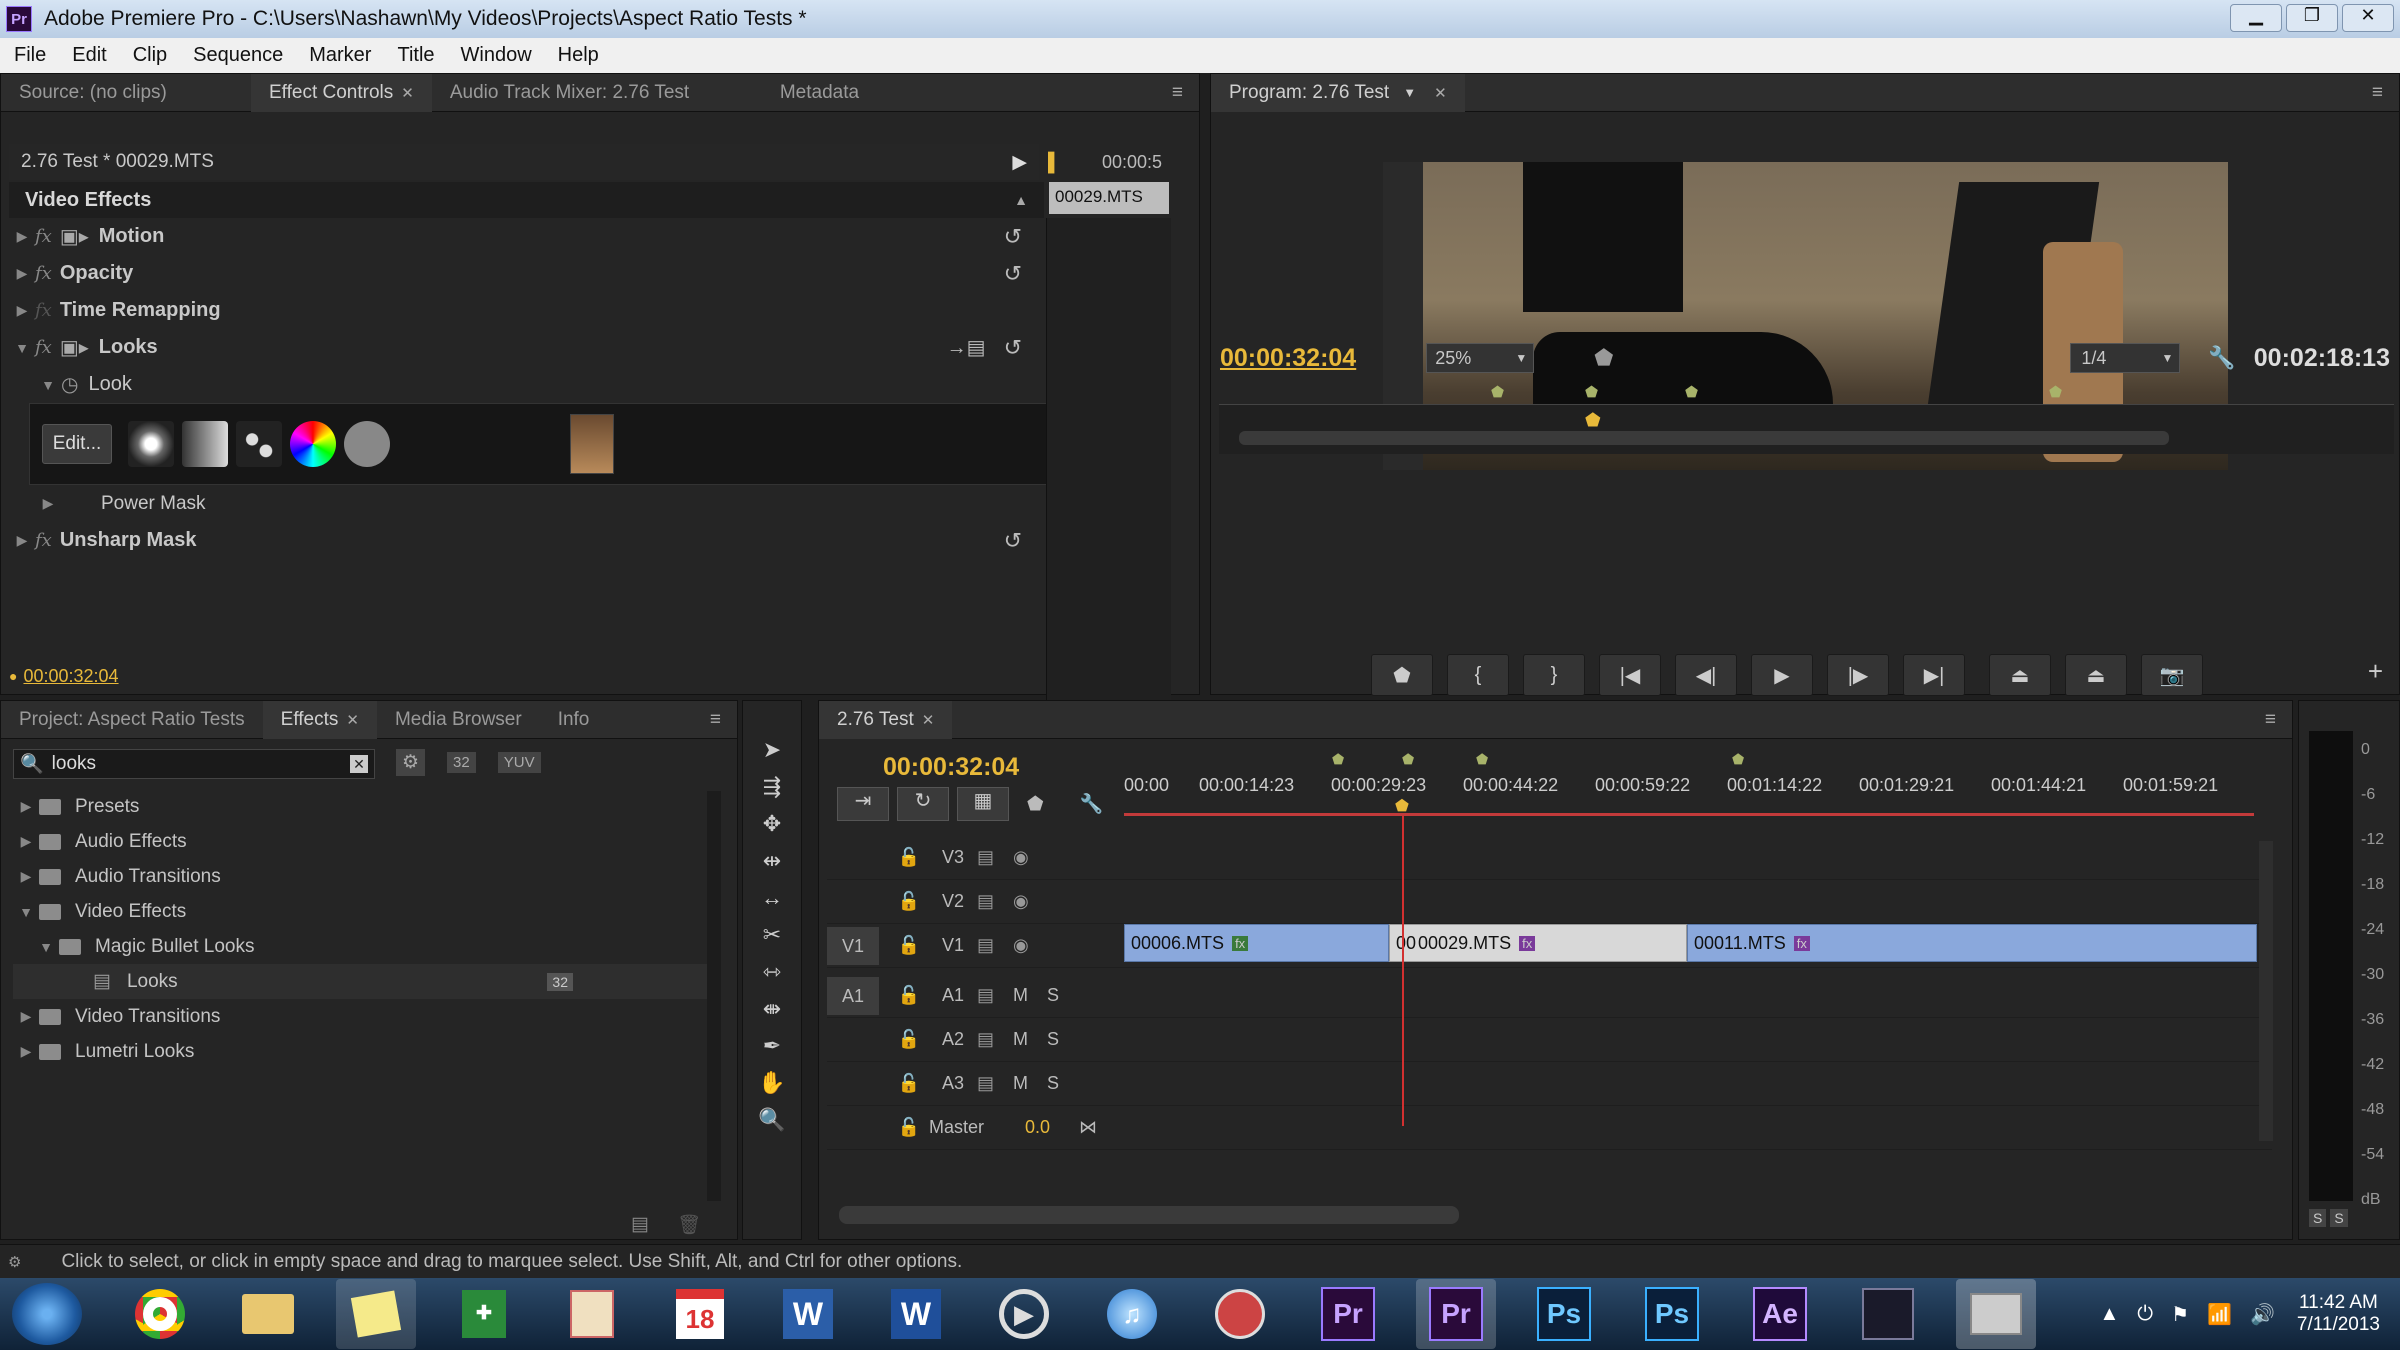 The image size is (2400, 1350). I want to click on premiere-active-icon: Pr, so click(1456, 1314).